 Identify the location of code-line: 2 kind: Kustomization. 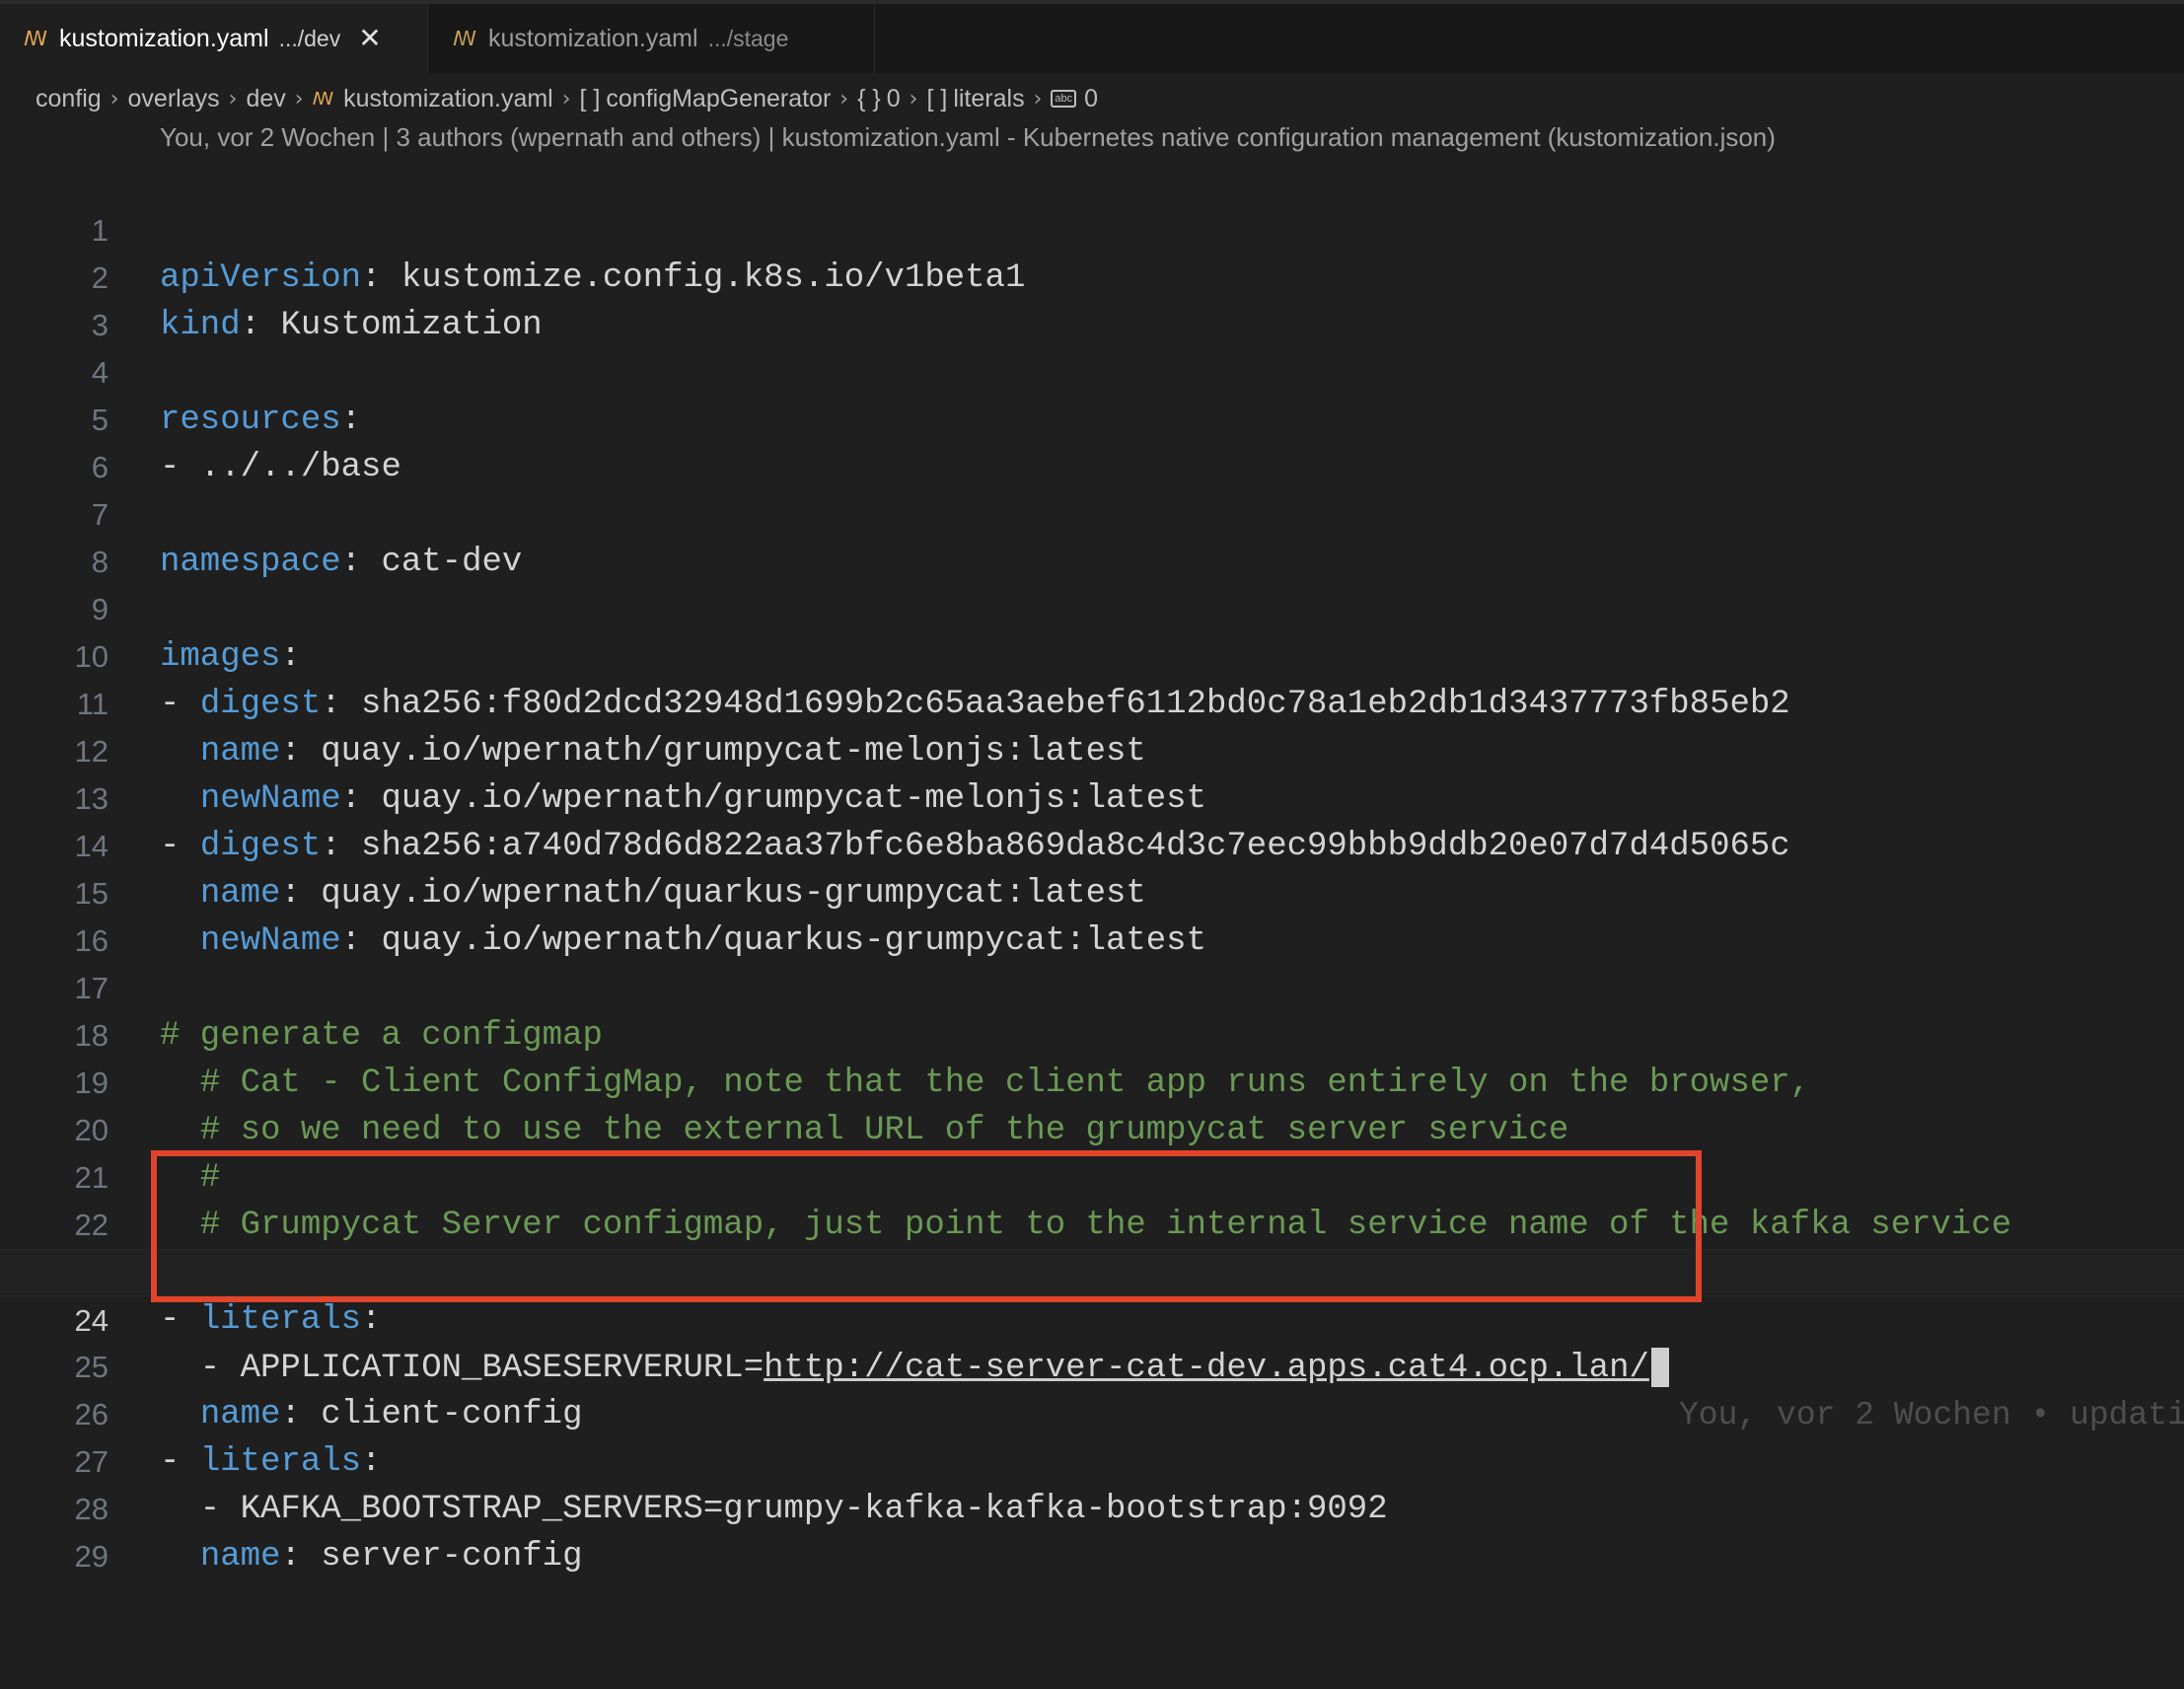
(1092, 276).